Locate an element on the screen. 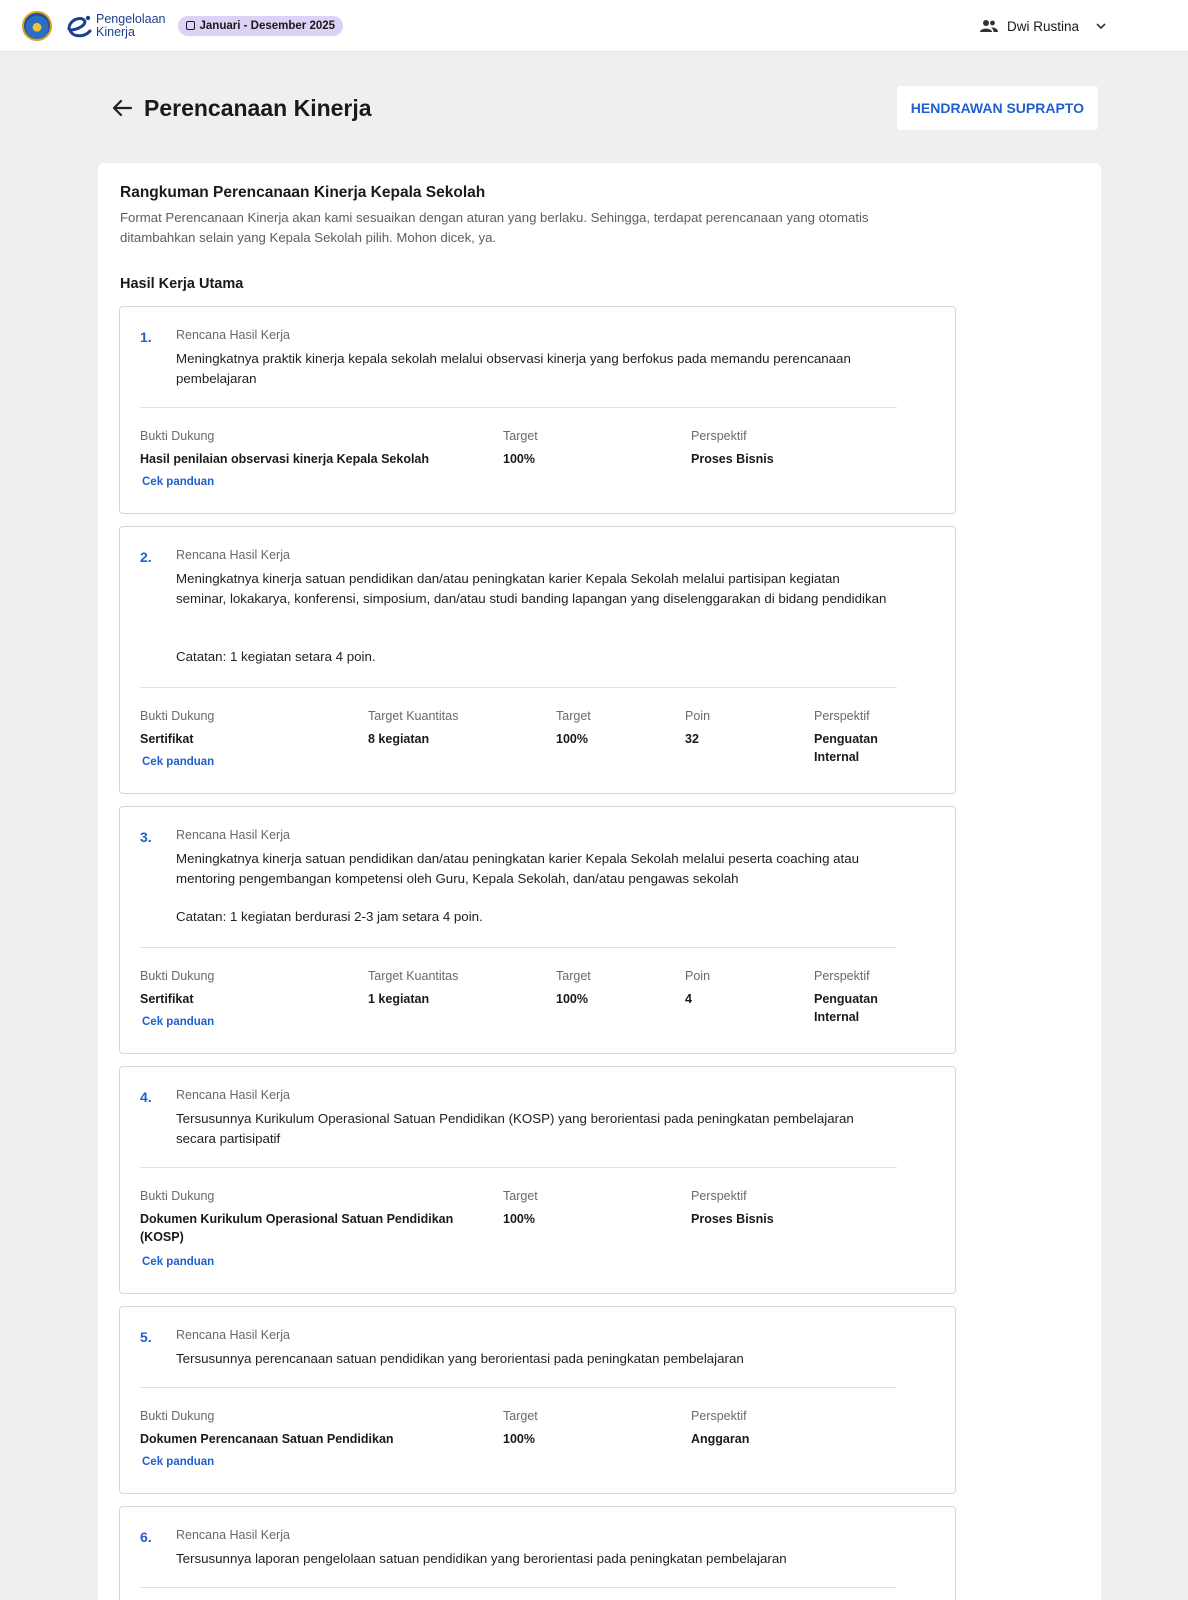 Image resolution: width=1188 pixels, height=1600 pixels. brand-e-icon is located at coordinates (79, 26).